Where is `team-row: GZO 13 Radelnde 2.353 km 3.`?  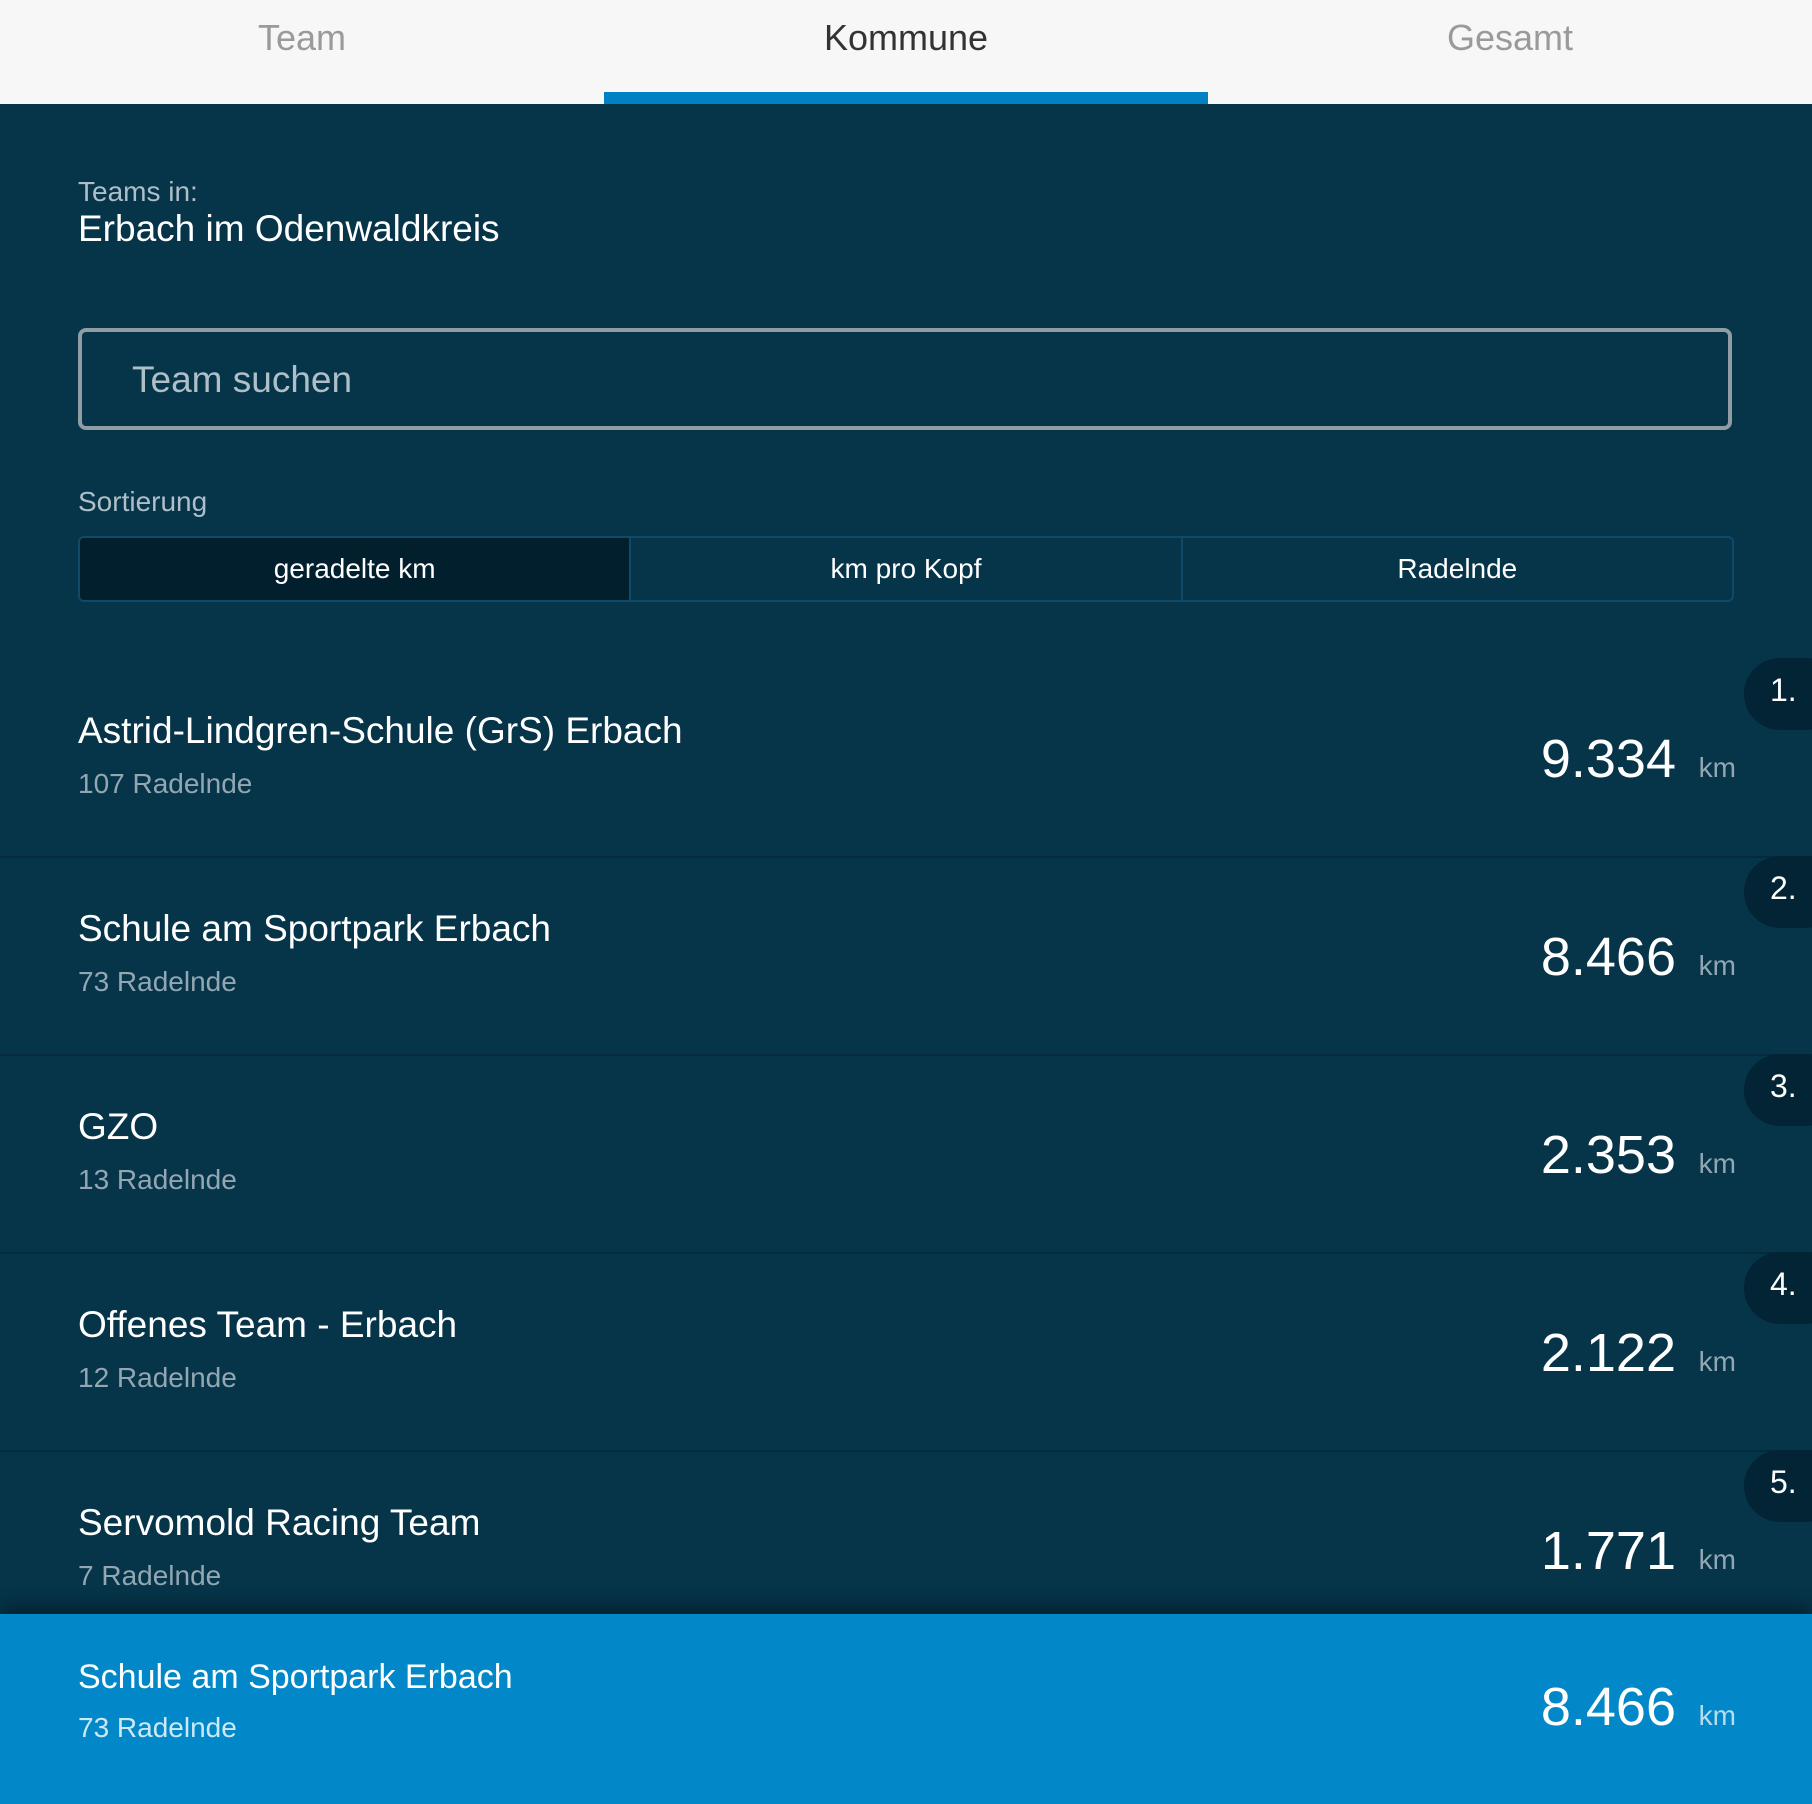
team-row: GZO 13 Radelnde 2.353 km 3. is located at coordinates (906, 1154).